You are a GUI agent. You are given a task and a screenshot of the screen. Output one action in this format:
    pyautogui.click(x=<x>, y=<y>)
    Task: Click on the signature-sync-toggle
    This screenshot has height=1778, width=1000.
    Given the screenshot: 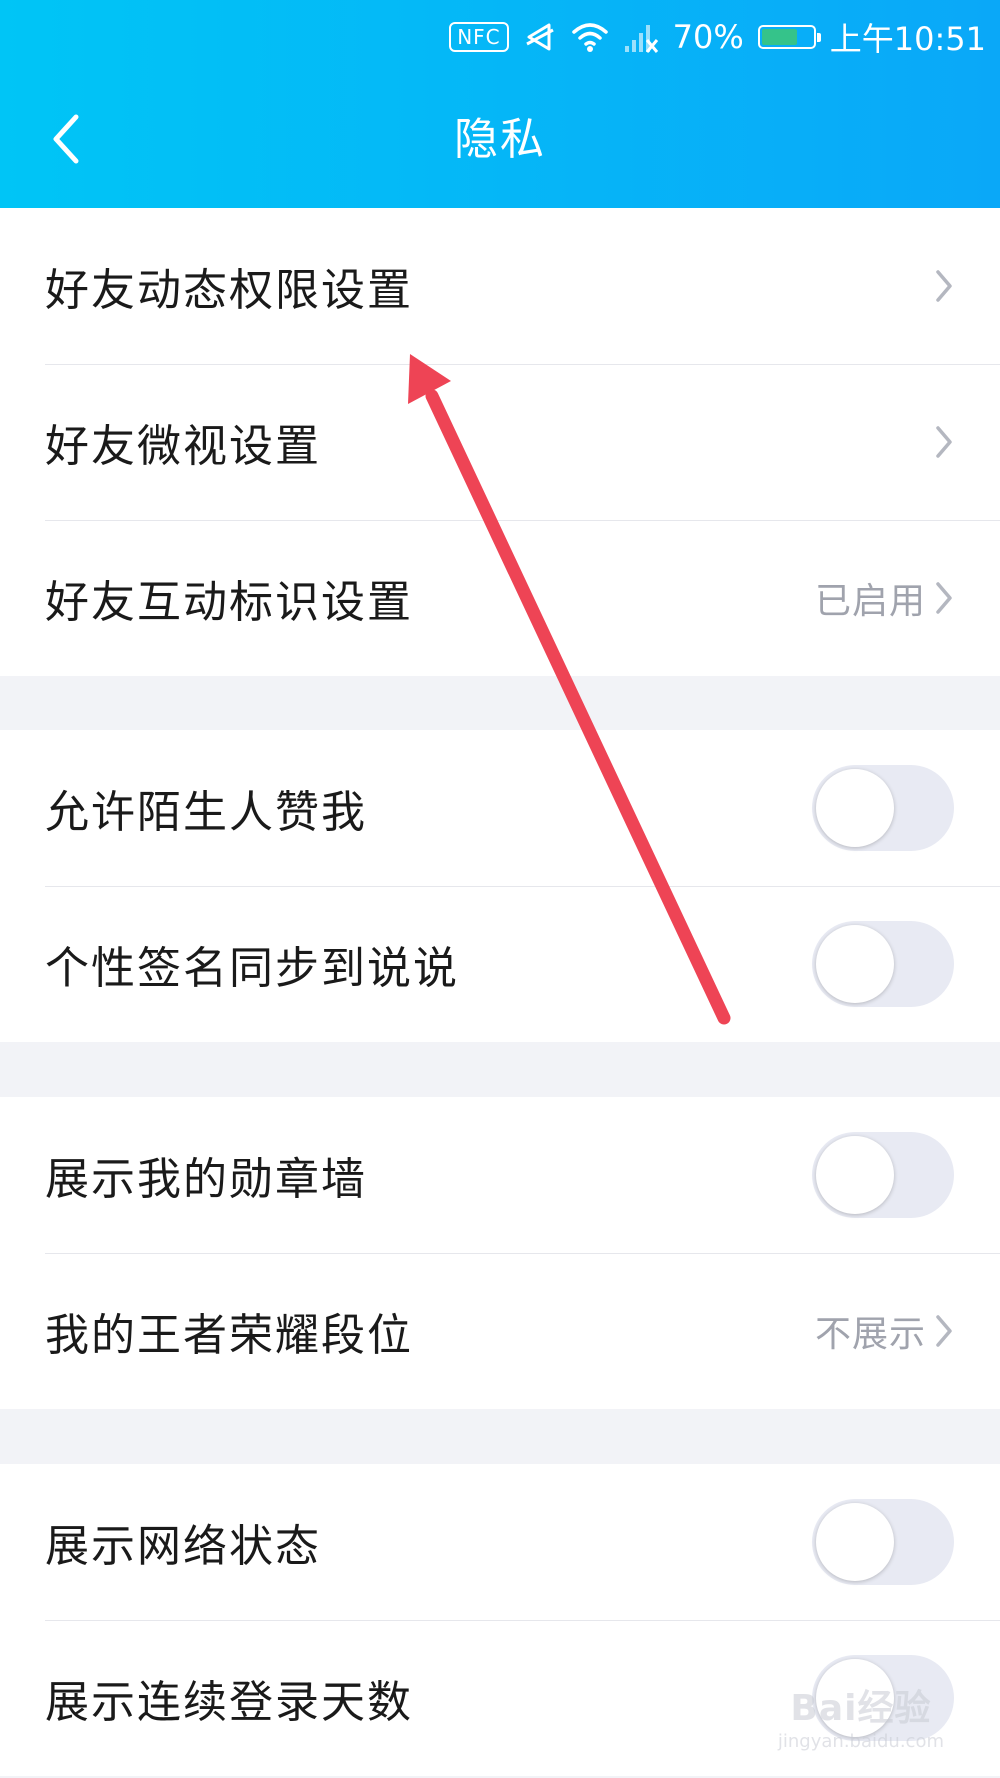 What is the action you would take?
    pyautogui.click(x=883, y=964)
    